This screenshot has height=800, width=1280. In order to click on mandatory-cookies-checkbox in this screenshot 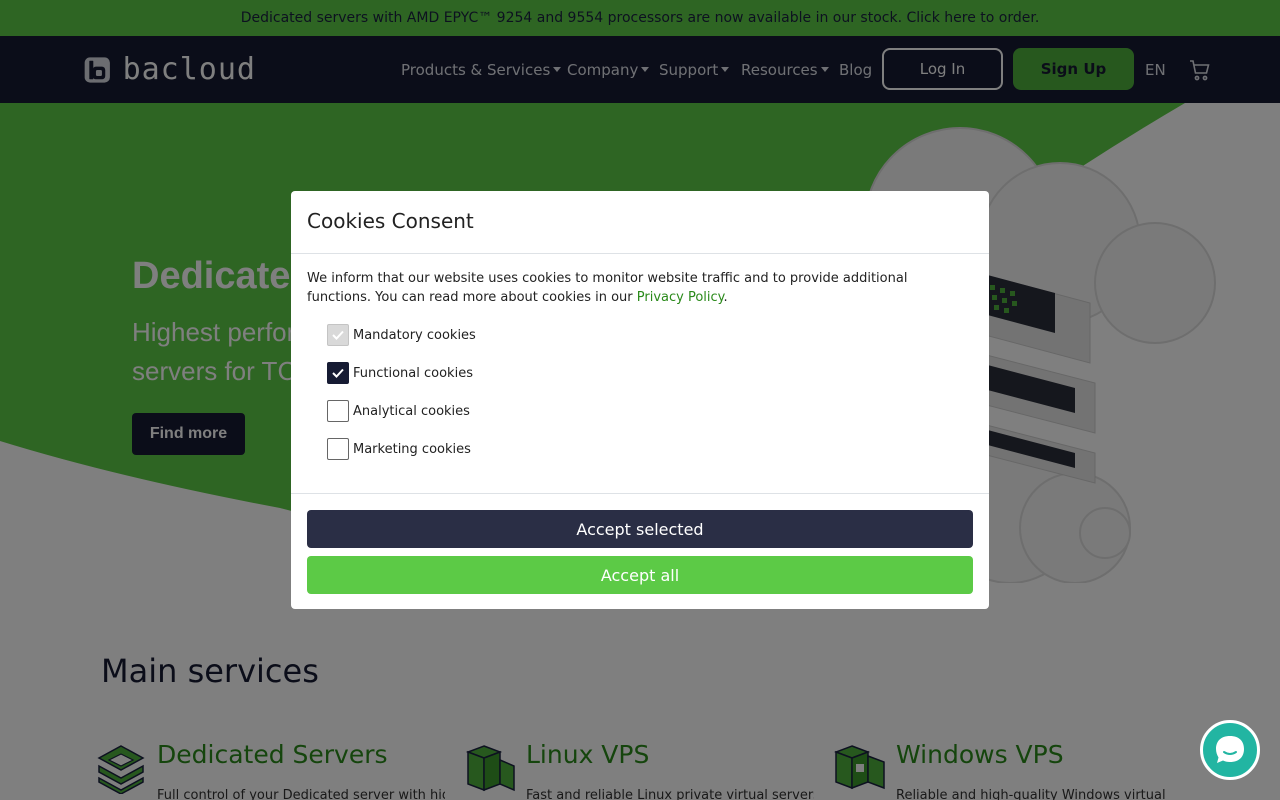, I will do `click(338, 335)`.